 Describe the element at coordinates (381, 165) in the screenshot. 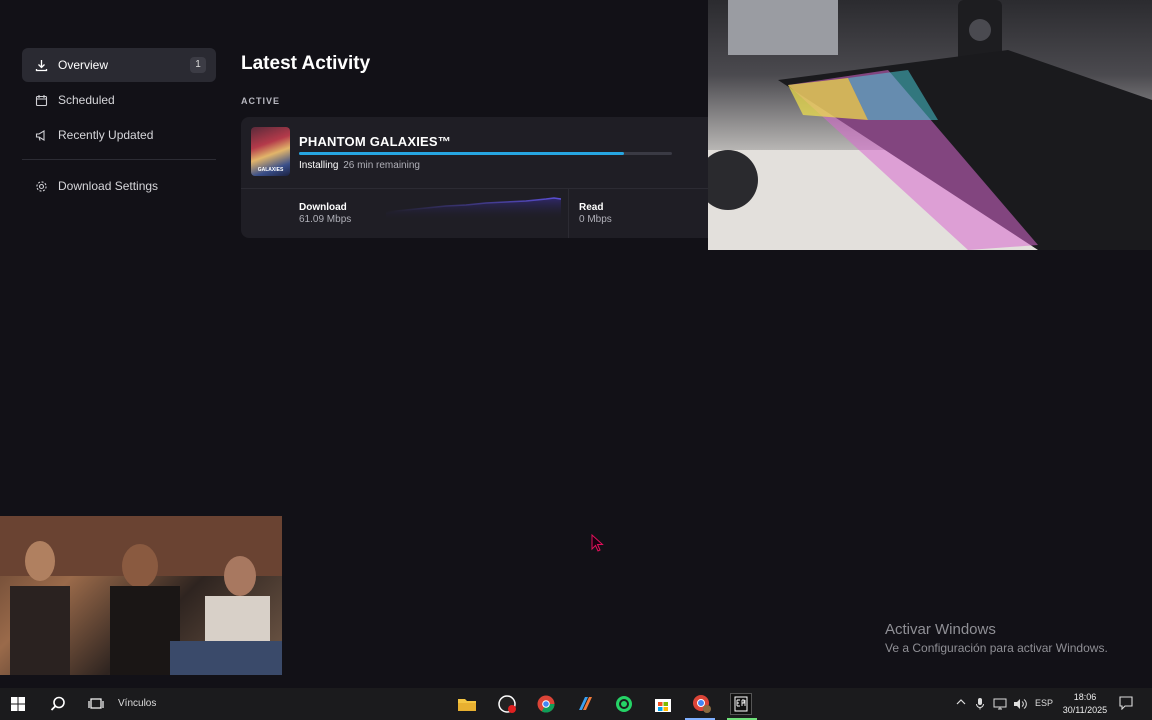

I see `time-remaining: 26 min remaining` at that location.